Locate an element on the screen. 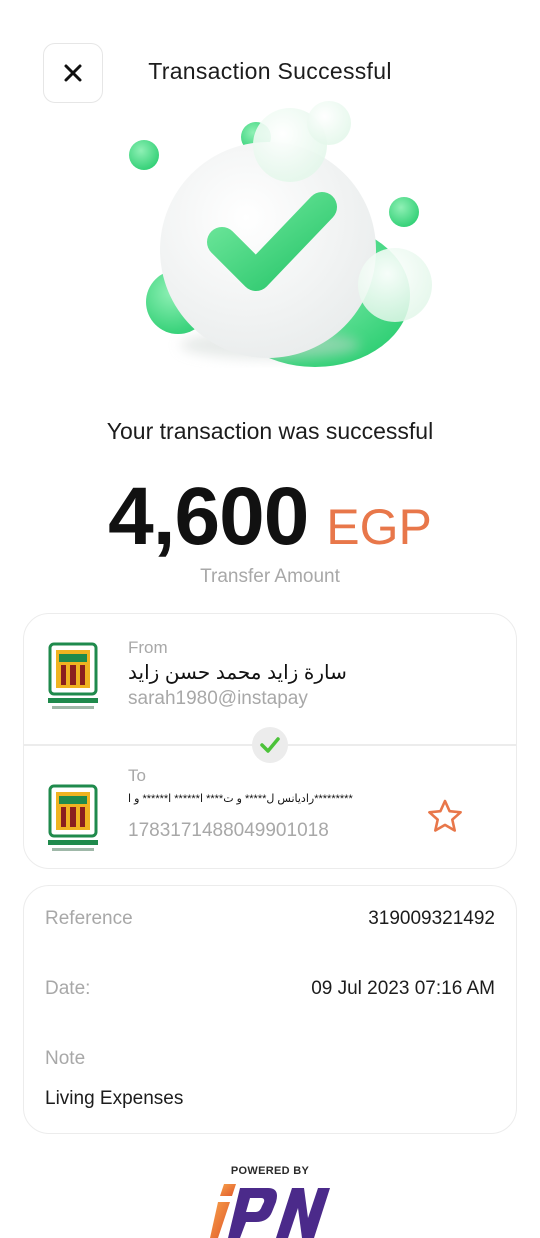 This screenshot has width=540, height=1238. sender-address: sarah1980@instapay is located at coordinates (218, 698).